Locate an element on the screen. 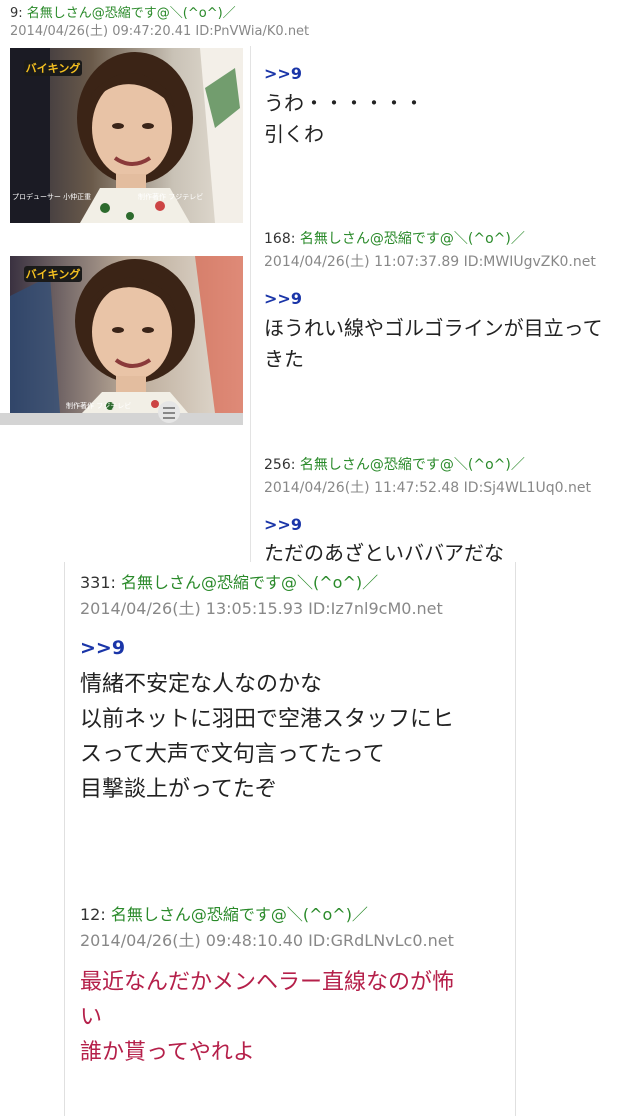 This screenshot has width=641, height=1116. post-number: 331: is located at coordinates (98, 582).